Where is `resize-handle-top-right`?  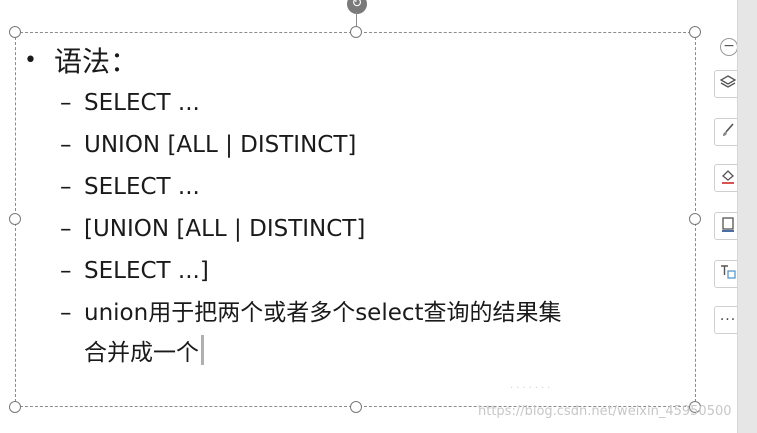 resize-handle-top-right is located at coordinates (695, 32).